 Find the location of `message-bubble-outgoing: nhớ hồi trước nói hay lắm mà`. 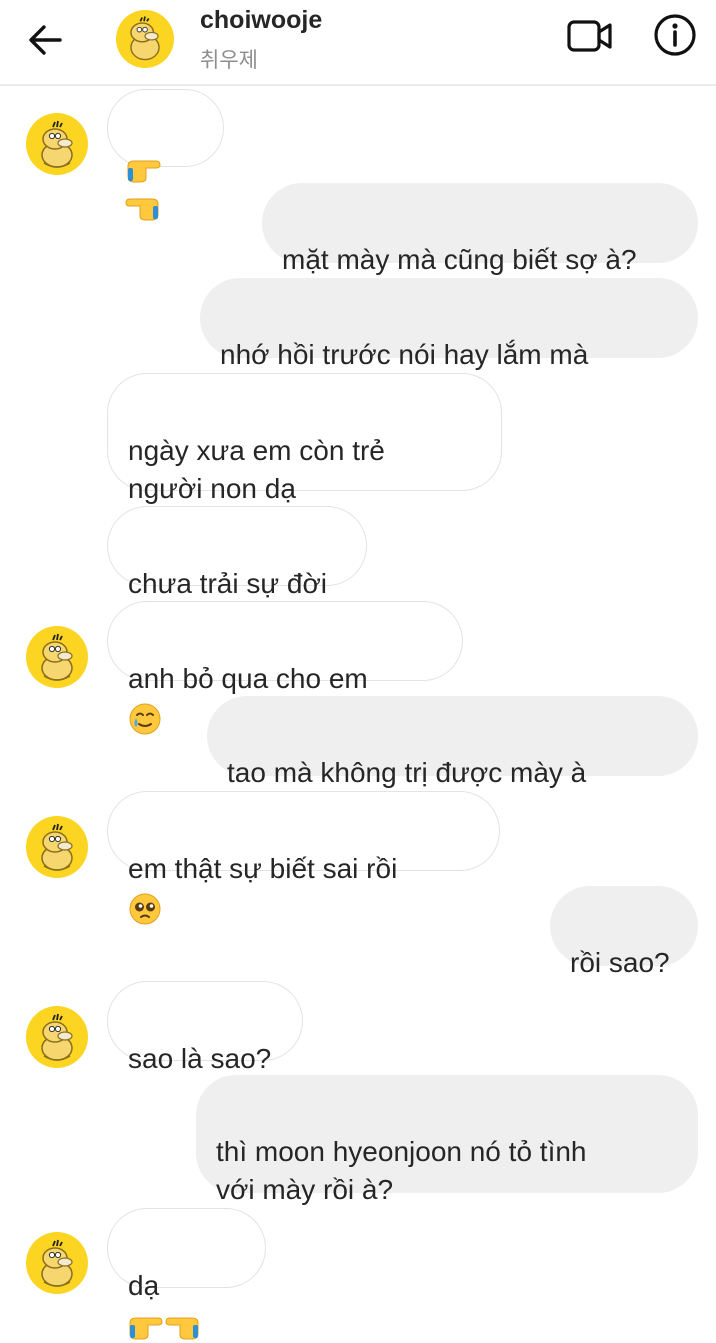

message-bubble-outgoing: nhớ hồi trước nói hay lắm mà is located at coordinates (449, 344).